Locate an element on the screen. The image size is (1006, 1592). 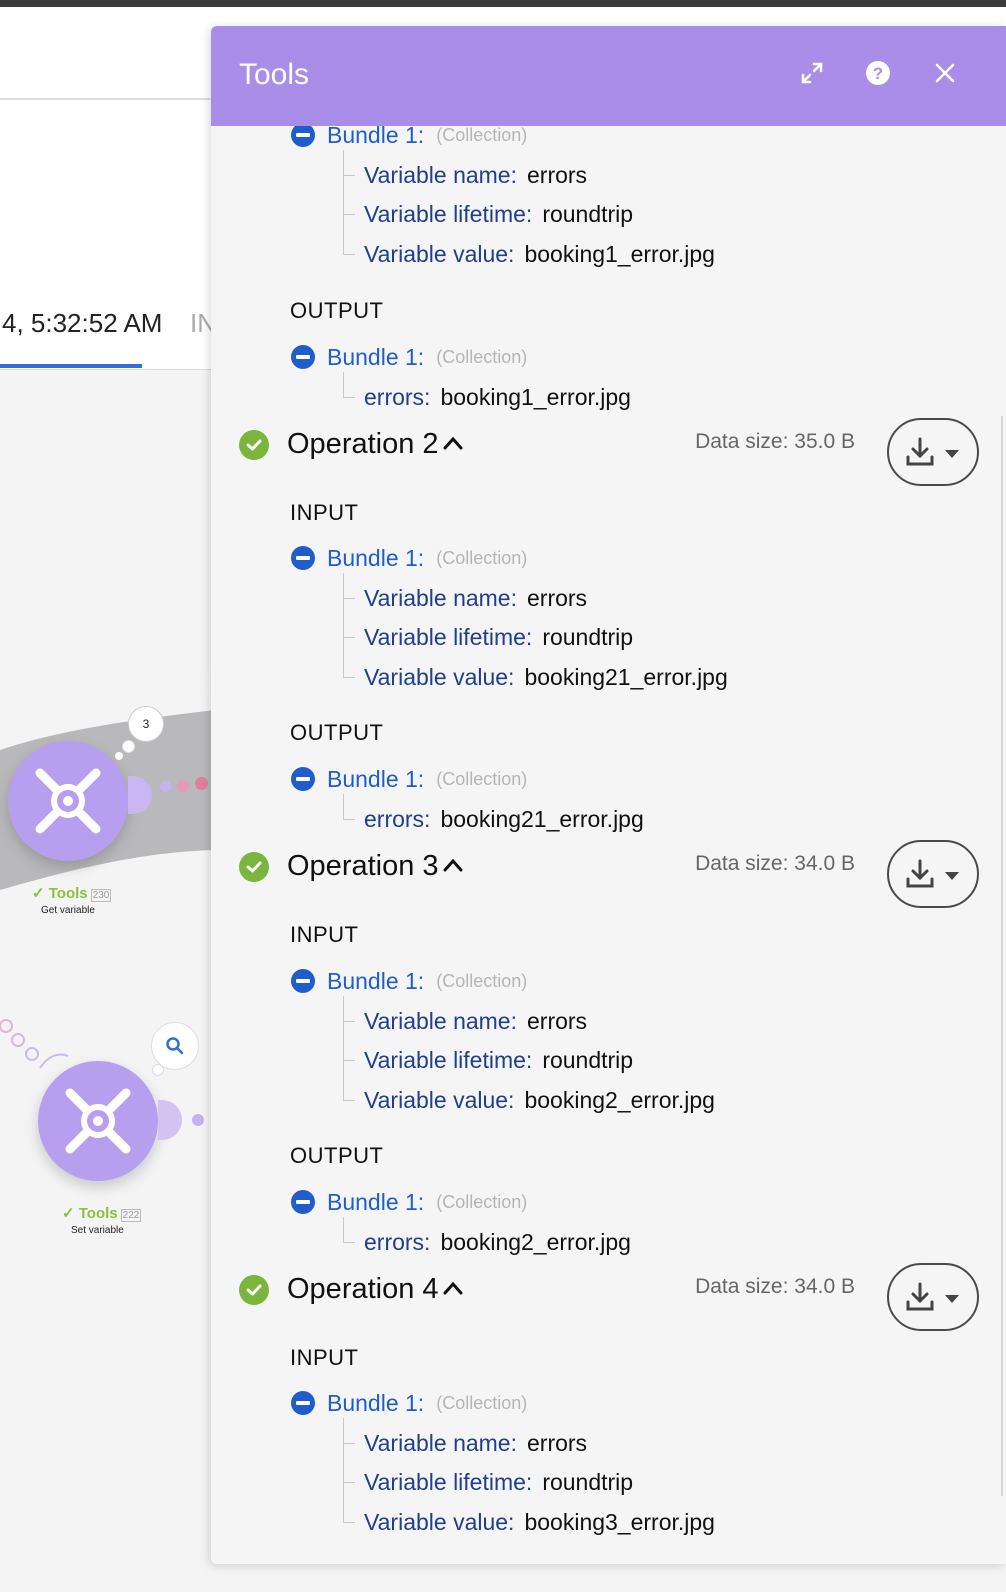
history-timestamp: 4, 5:32:52 AM is located at coordinates (82, 323).